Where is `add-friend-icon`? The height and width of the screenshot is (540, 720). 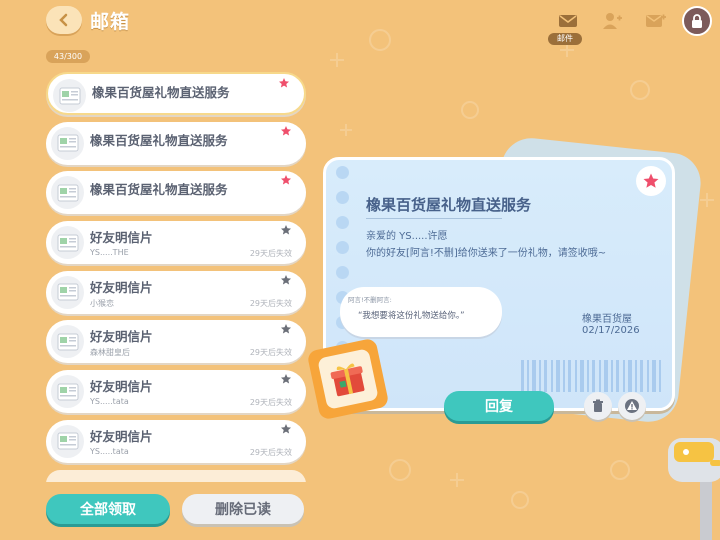 add-friend-icon is located at coordinates (612, 21).